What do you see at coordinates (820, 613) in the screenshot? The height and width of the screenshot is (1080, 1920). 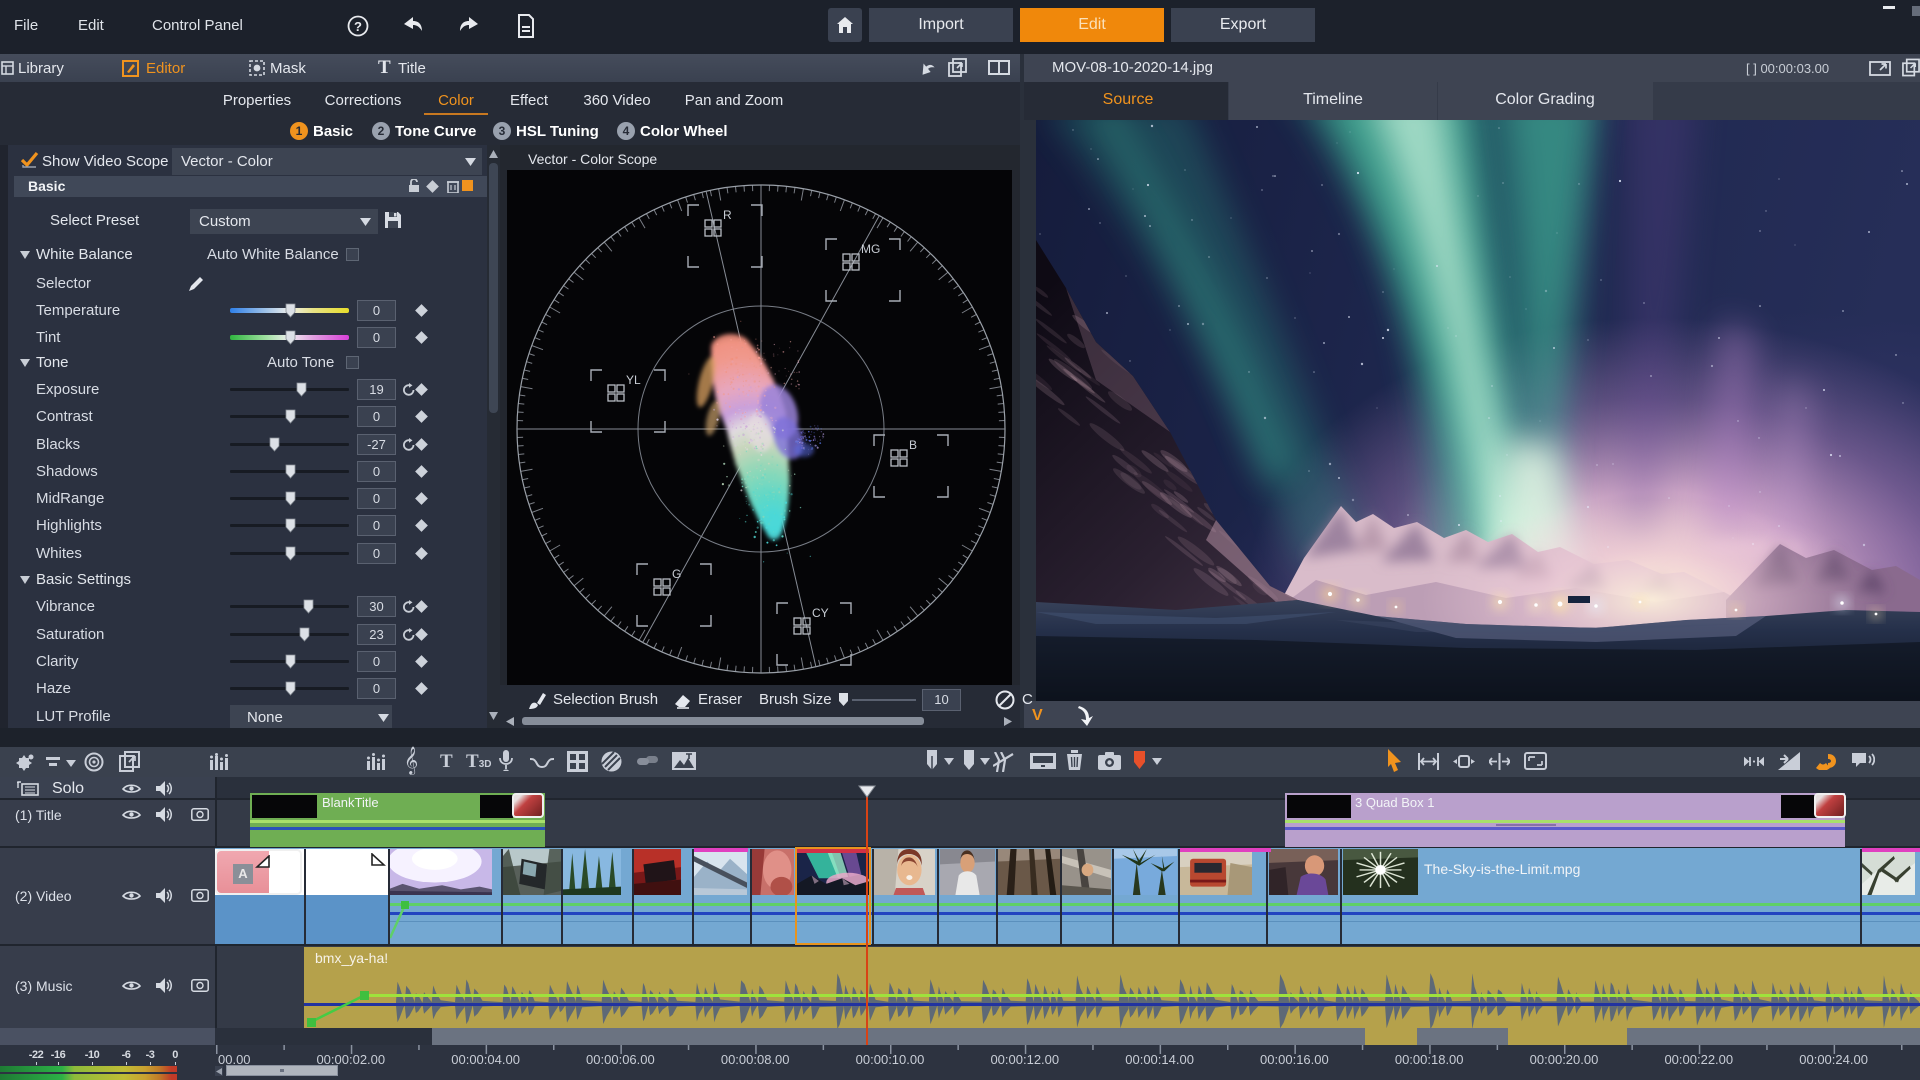 I see `svg-text: CY` at bounding box center [820, 613].